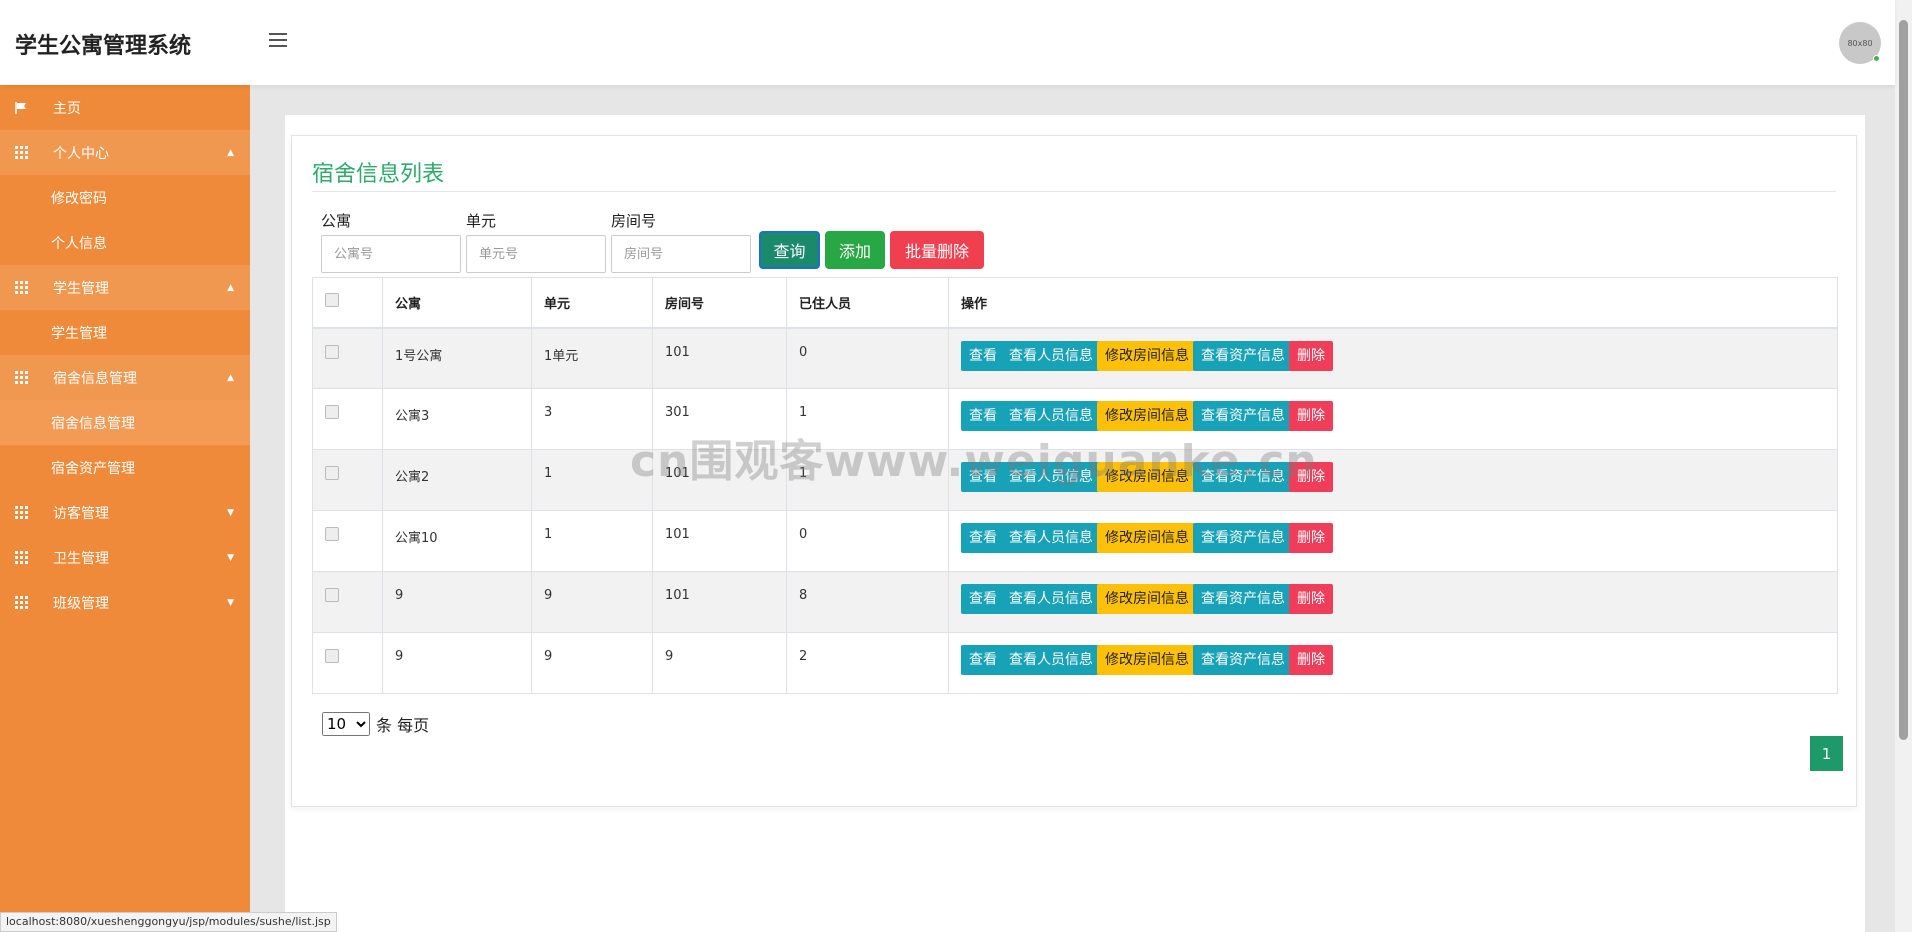 This screenshot has height=932, width=1912. What do you see at coordinates (1075, 303) in the screenshot?
I see `table-header-row: 公寓 单元 房间号 已住人员 操作` at bounding box center [1075, 303].